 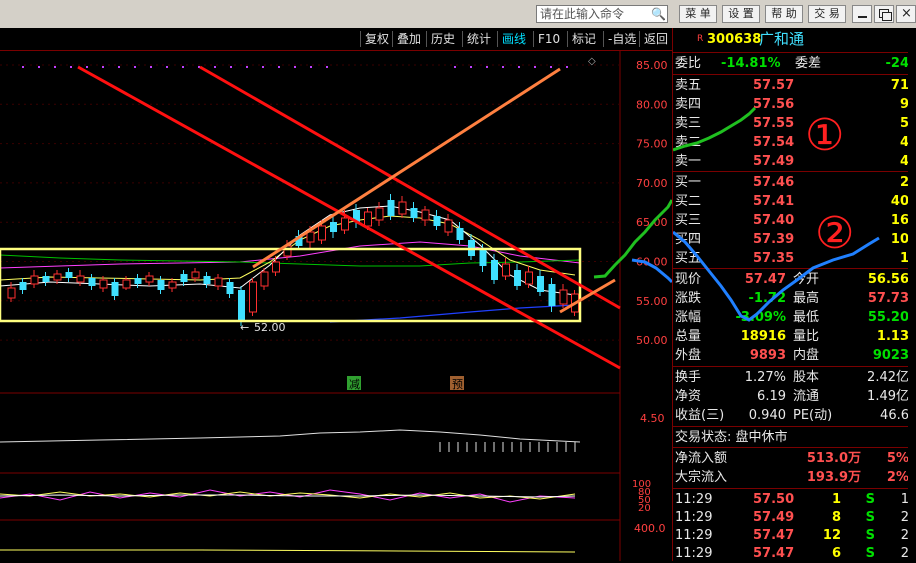 What do you see at coordinates (602, 14) in the screenshot?
I see `command-input: 请在此输入命令` at bounding box center [602, 14].